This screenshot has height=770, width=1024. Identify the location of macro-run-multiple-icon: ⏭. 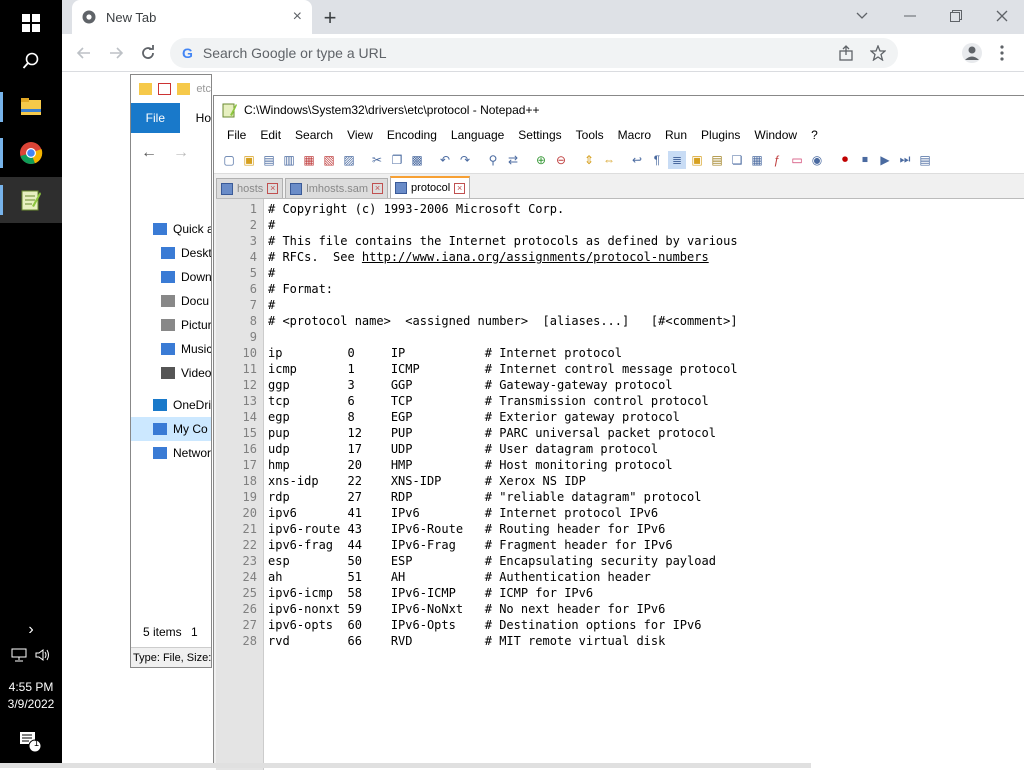
(905, 160).